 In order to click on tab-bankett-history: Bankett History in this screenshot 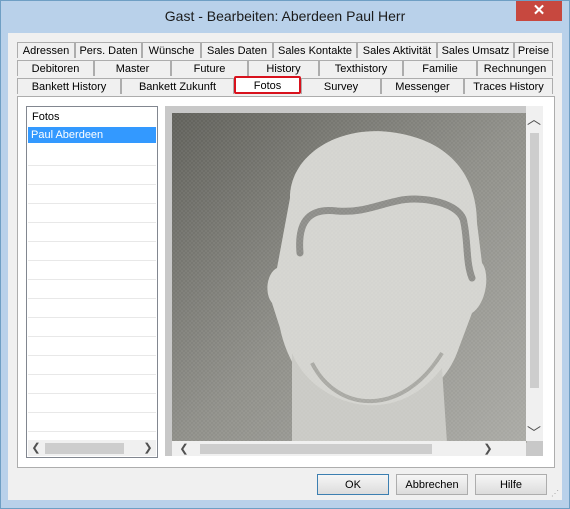, I will do `click(69, 86)`.